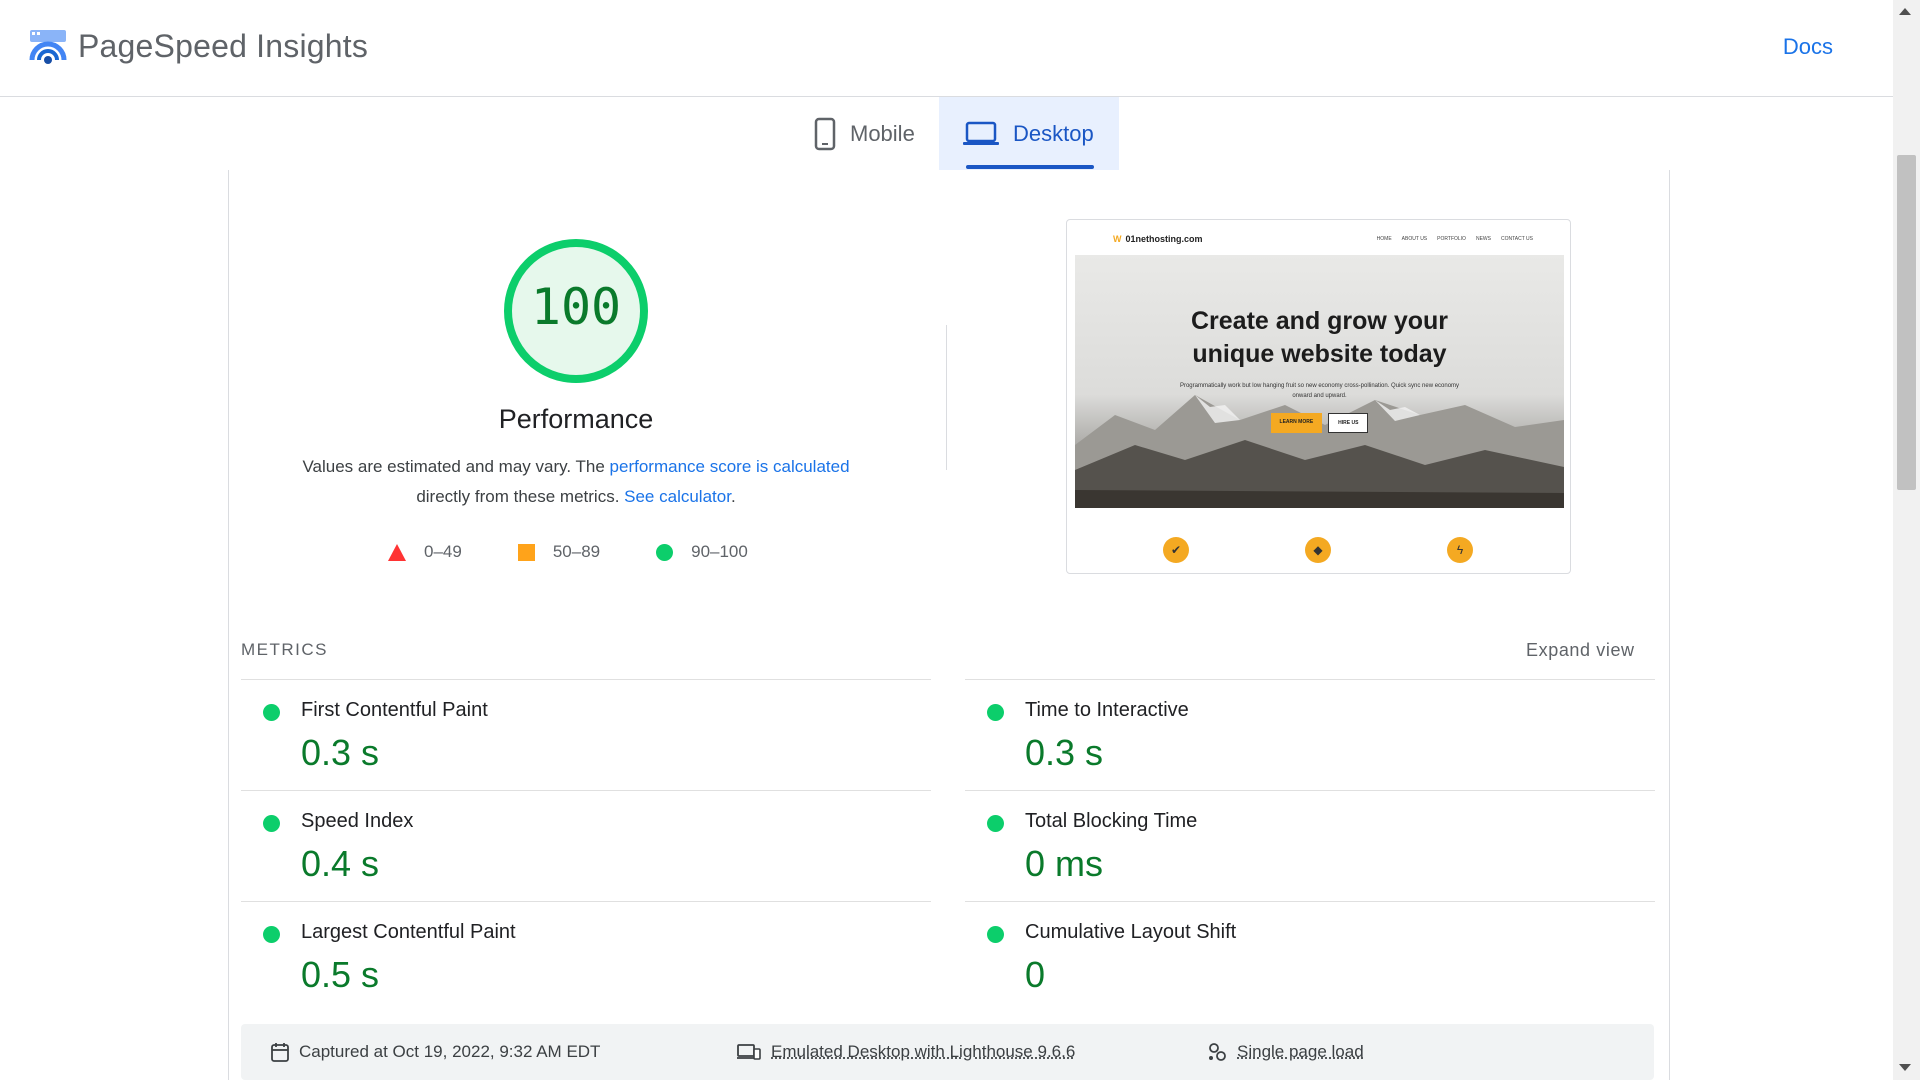  Describe the element at coordinates (1318, 550) in the screenshot. I see `diamond-icon: ◆` at that location.